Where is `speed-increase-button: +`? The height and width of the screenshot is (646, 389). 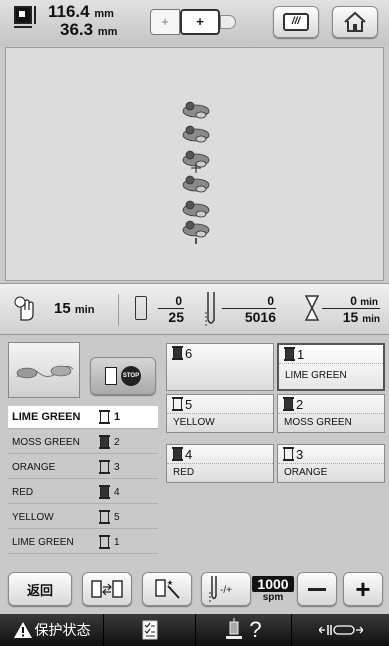 speed-increase-button: + is located at coordinates (363, 589).